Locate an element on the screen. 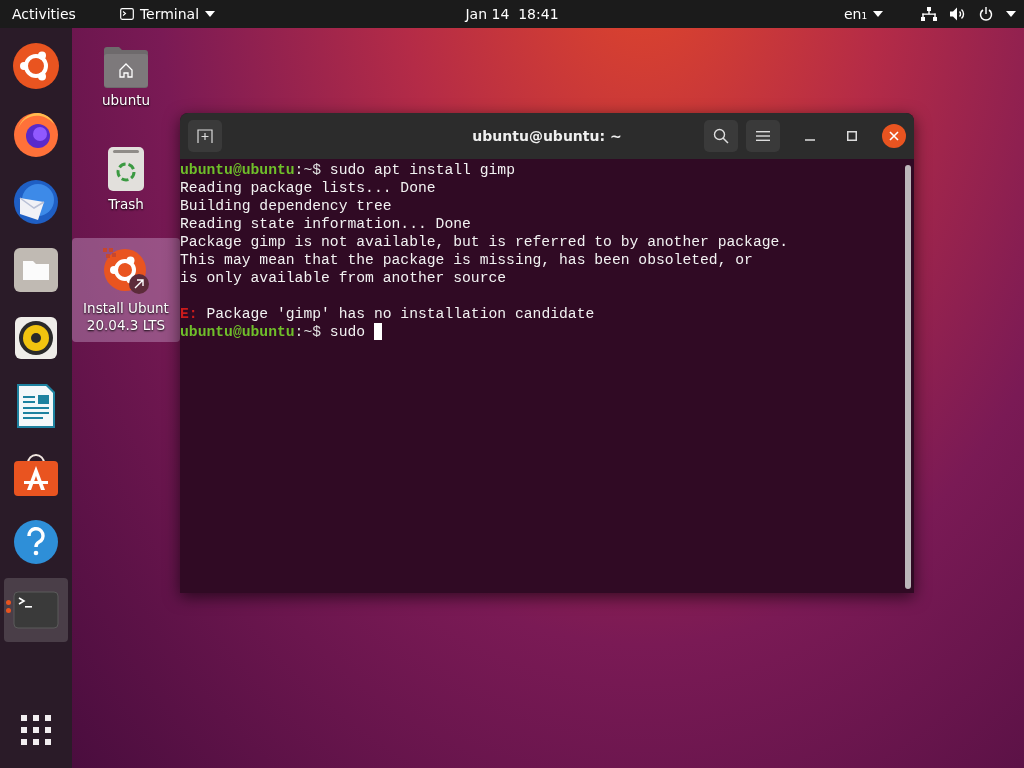 Image resolution: width=1024 pixels, height=768 pixels. search-button is located at coordinates (721, 136).